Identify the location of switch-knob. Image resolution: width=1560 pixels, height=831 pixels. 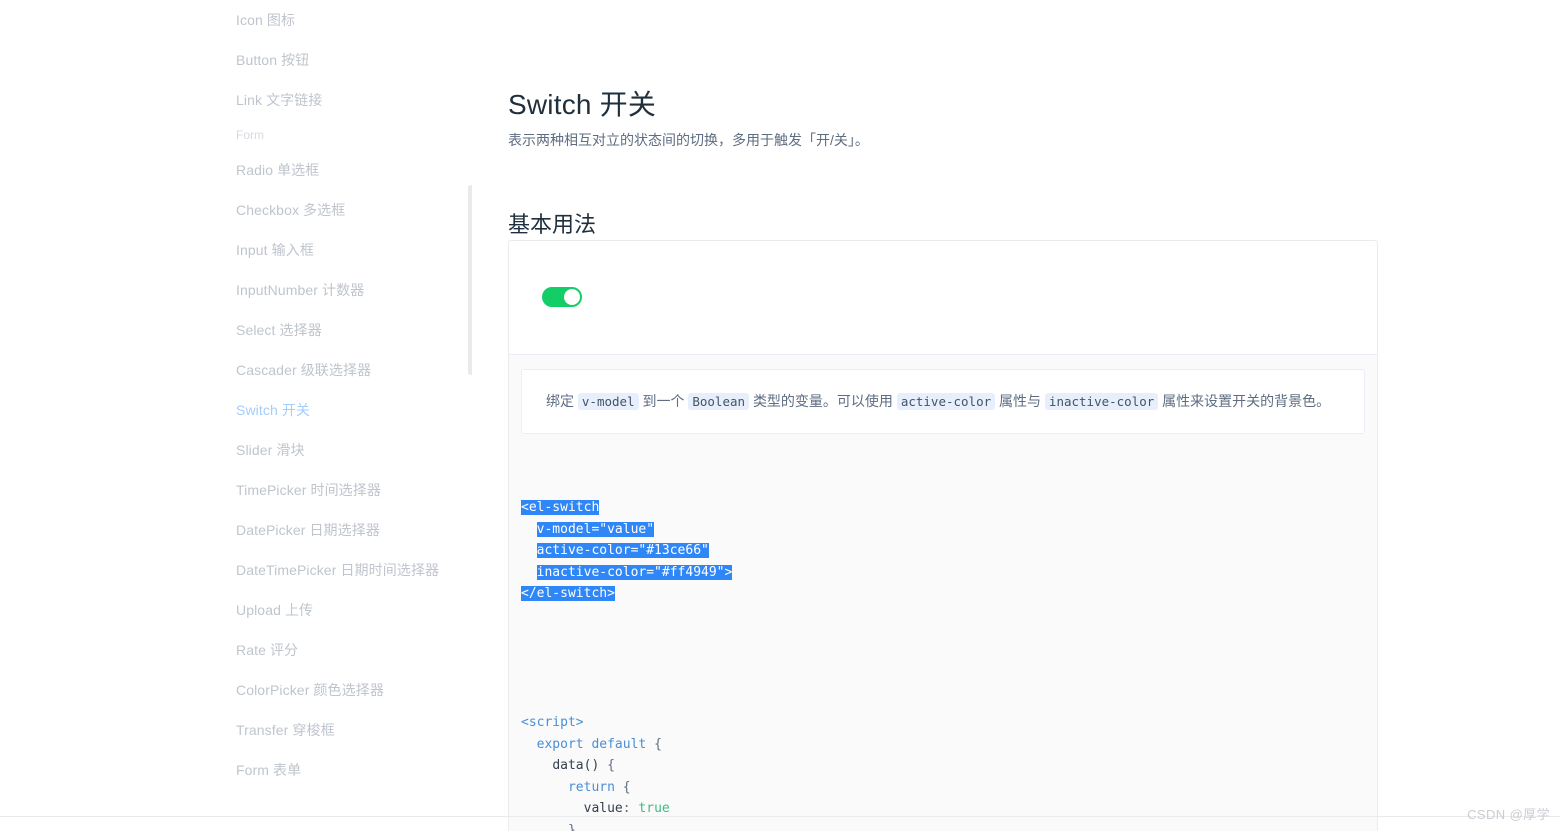
(572, 297).